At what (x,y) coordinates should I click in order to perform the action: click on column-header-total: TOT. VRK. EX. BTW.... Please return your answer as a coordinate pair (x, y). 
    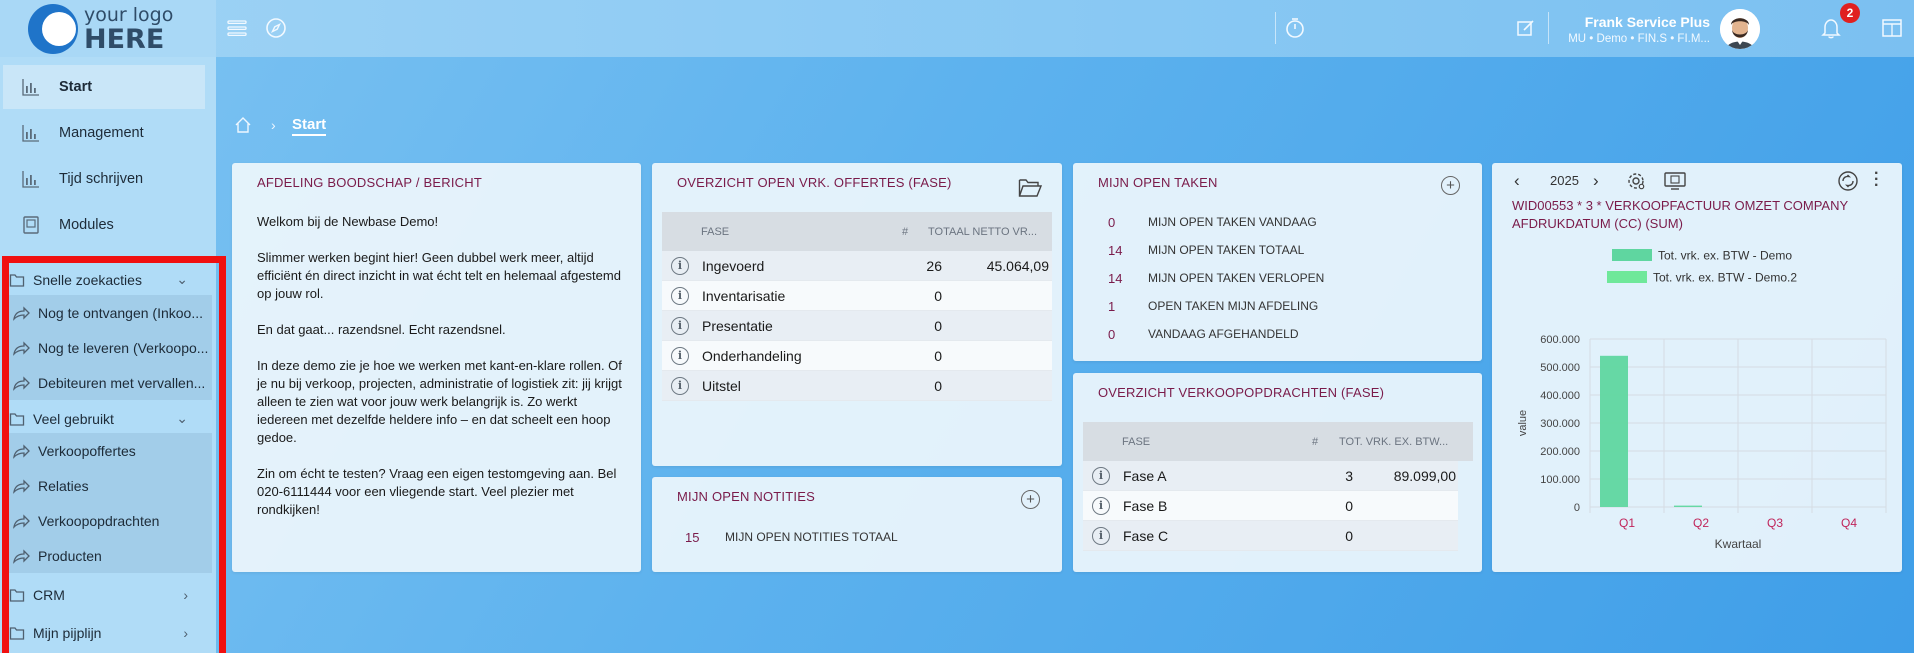
    Looking at the image, I should click on (1404, 442).